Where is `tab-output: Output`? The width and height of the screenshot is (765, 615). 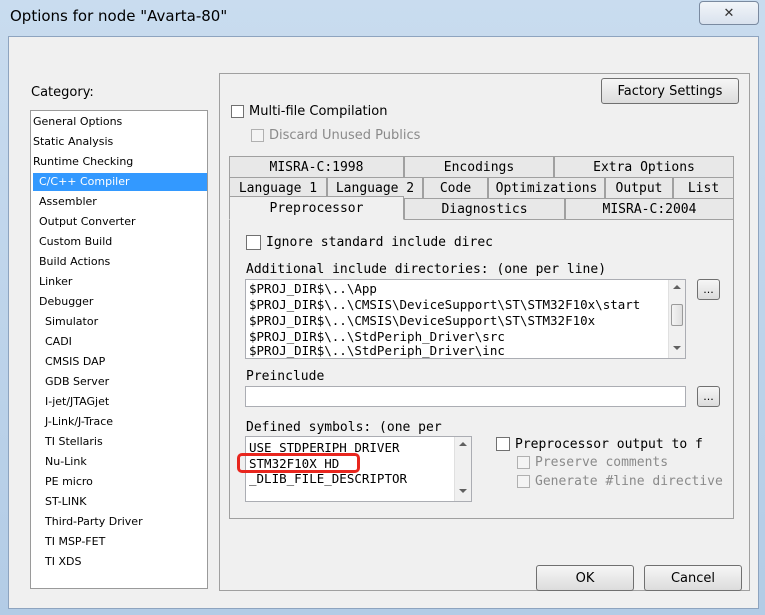
tab-output: Output is located at coordinates (639, 187).